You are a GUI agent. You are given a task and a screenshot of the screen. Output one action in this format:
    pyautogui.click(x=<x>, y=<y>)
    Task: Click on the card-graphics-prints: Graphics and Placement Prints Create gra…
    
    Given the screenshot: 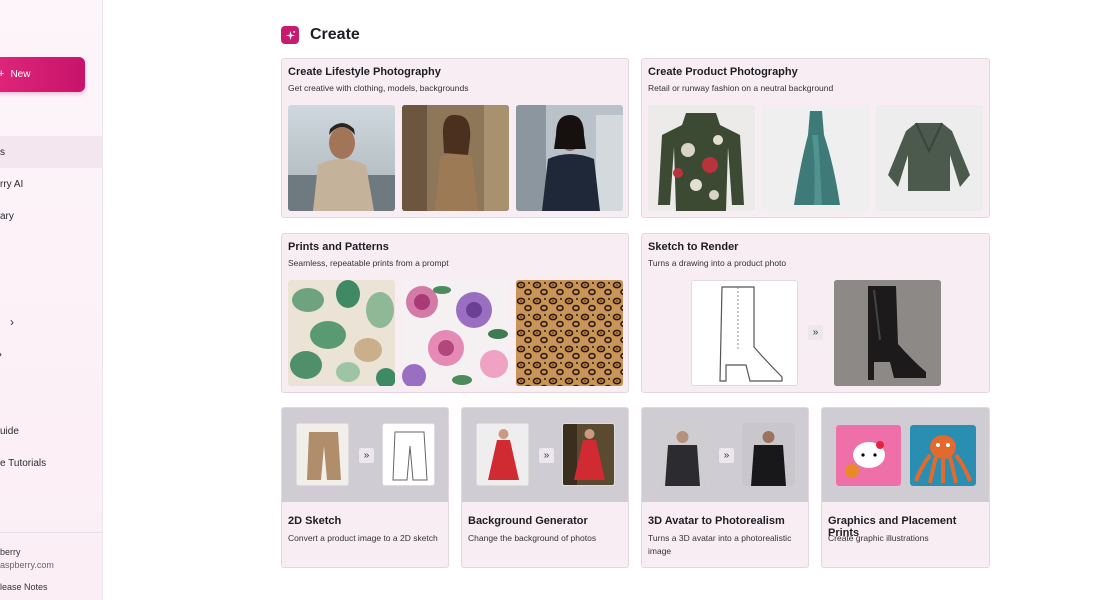 What is the action you would take?
    pyautogui.click(x=905, y=487)
    